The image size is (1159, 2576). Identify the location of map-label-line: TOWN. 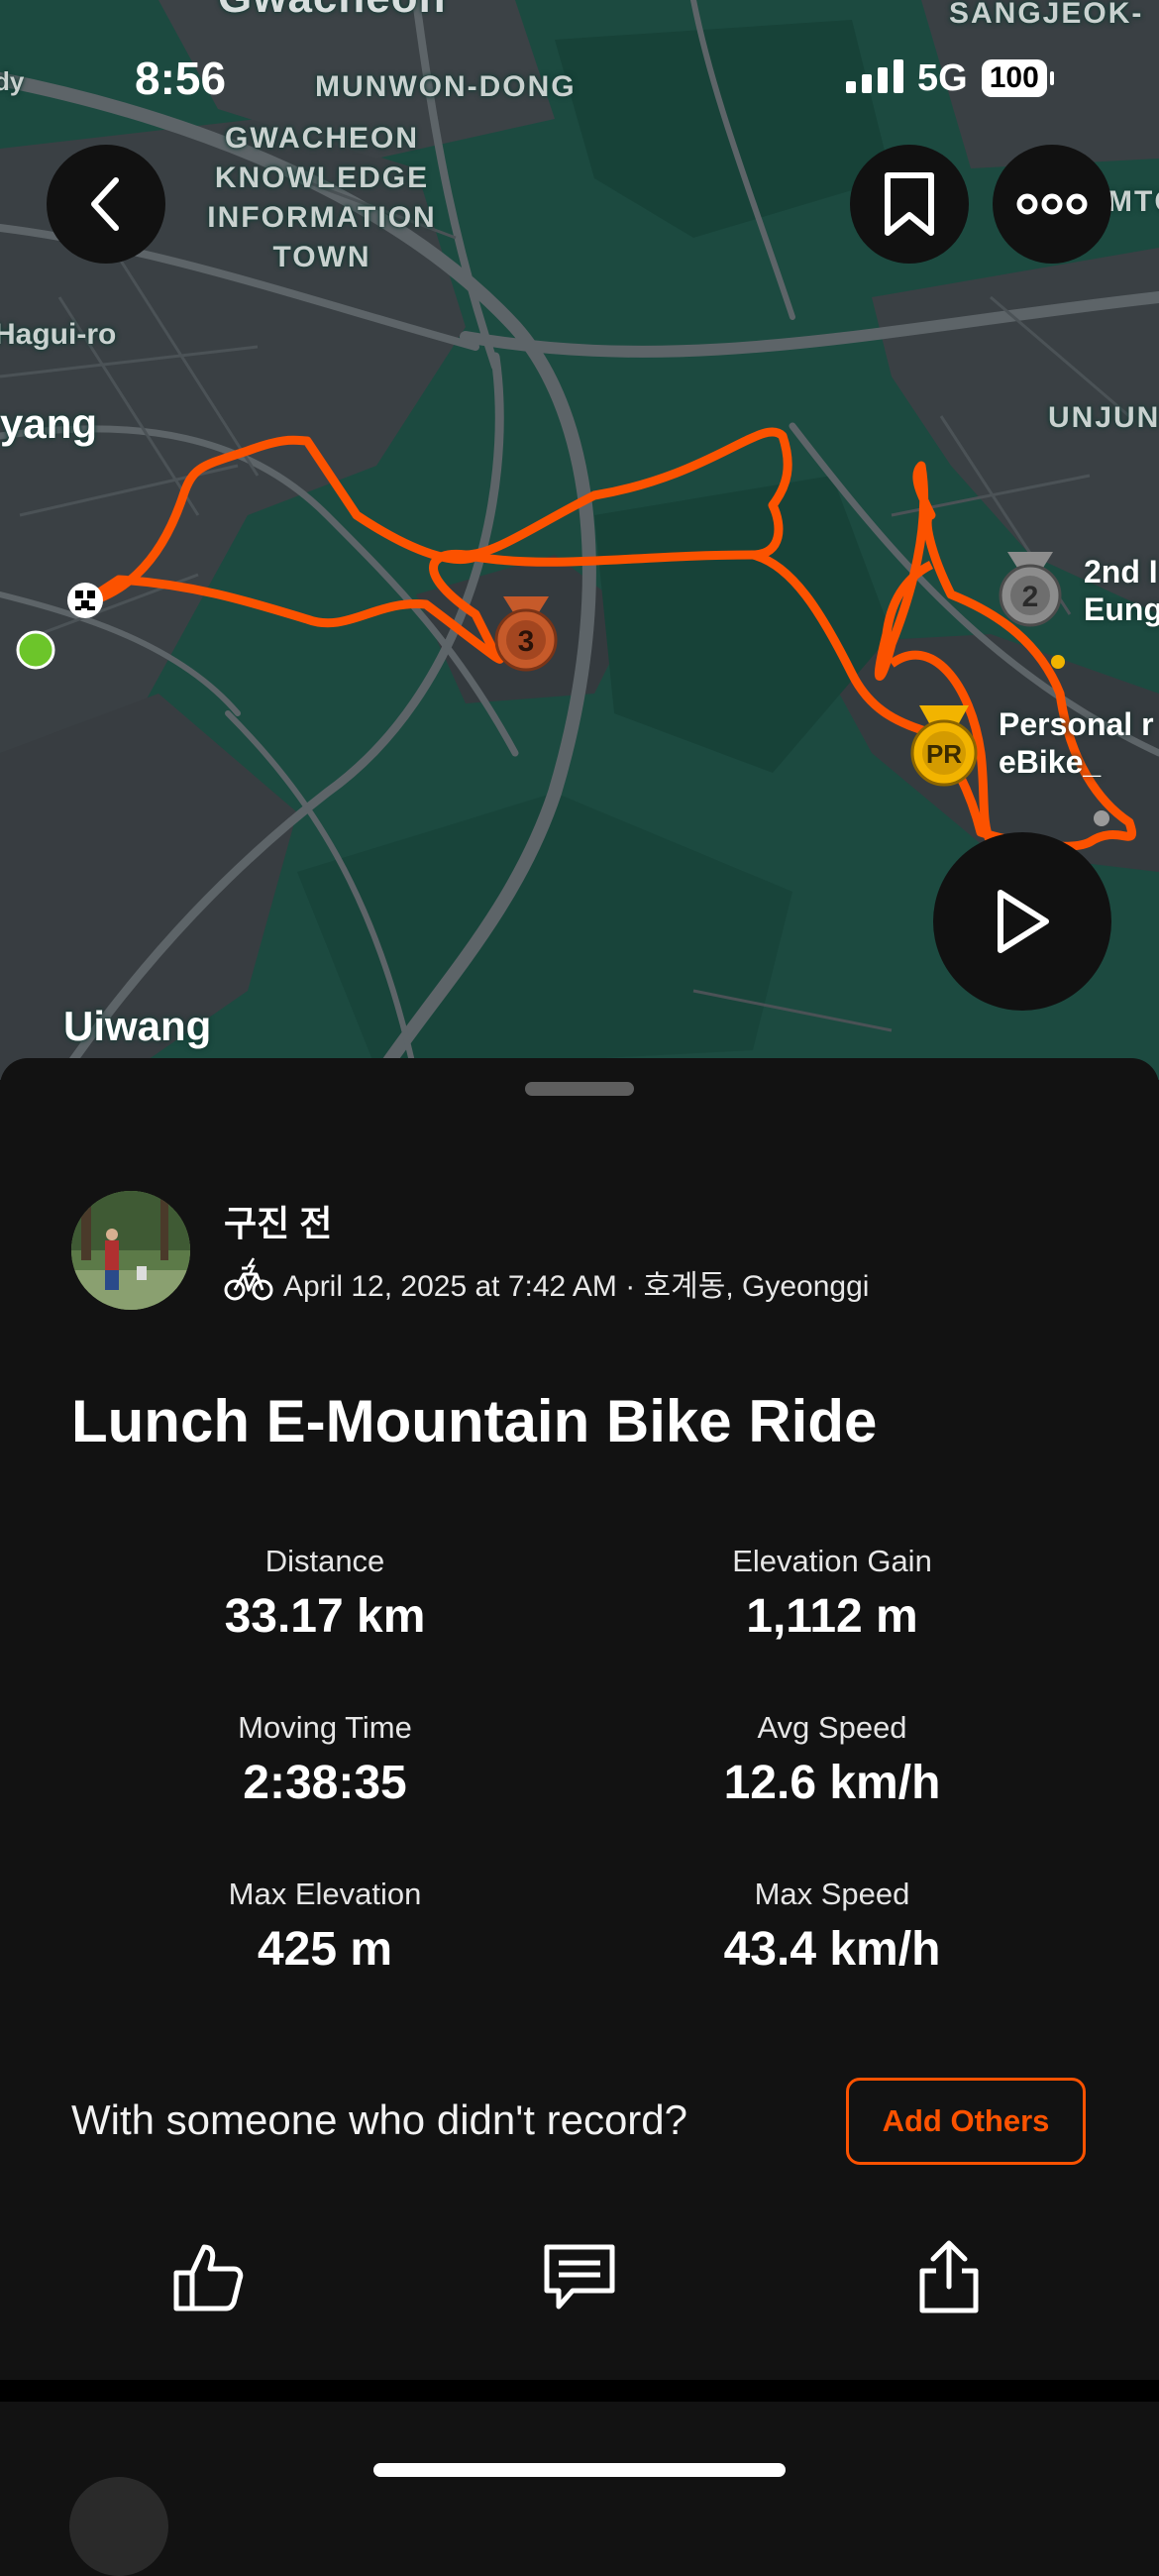
(321, 257).